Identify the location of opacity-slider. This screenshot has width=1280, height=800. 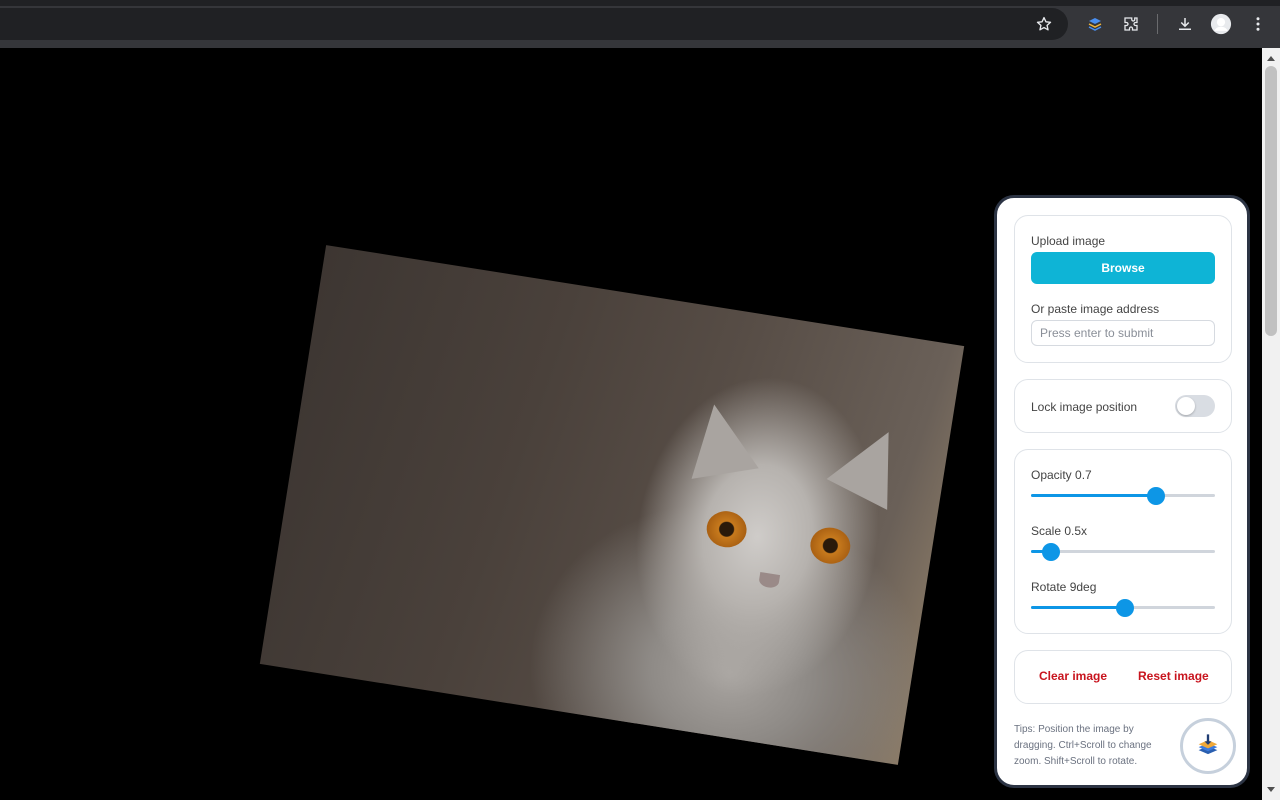
(1123, 496).